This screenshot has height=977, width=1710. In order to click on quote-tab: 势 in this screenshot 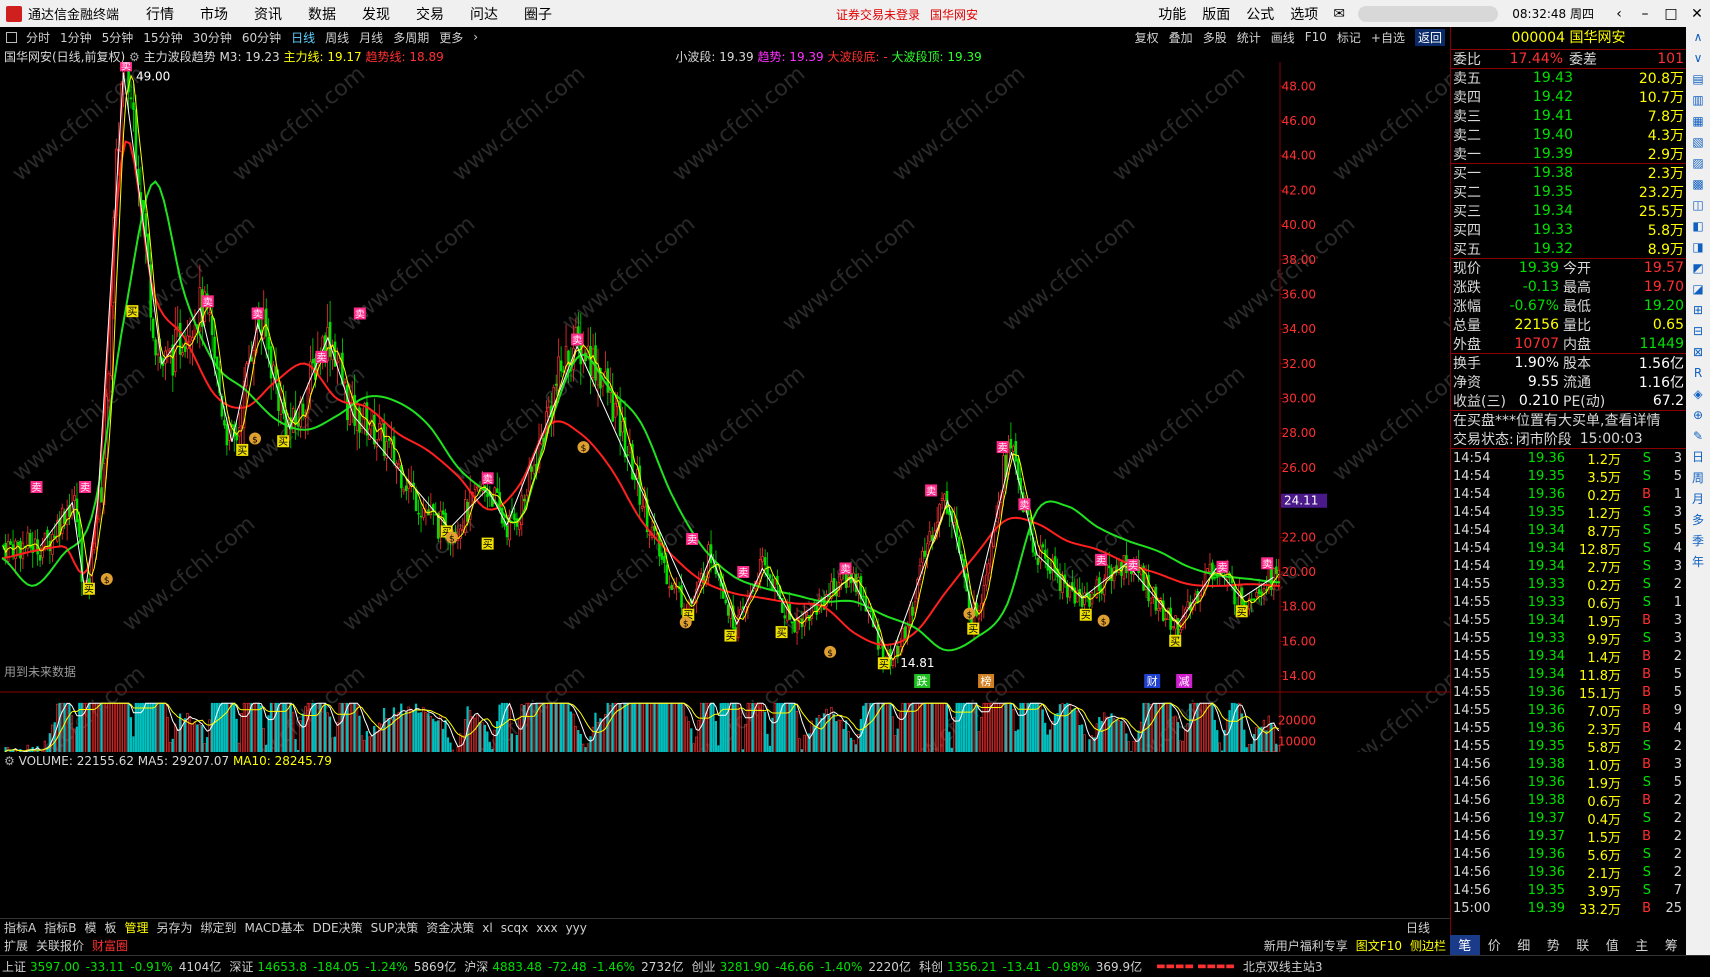, I will do `click(1554, 945)`.